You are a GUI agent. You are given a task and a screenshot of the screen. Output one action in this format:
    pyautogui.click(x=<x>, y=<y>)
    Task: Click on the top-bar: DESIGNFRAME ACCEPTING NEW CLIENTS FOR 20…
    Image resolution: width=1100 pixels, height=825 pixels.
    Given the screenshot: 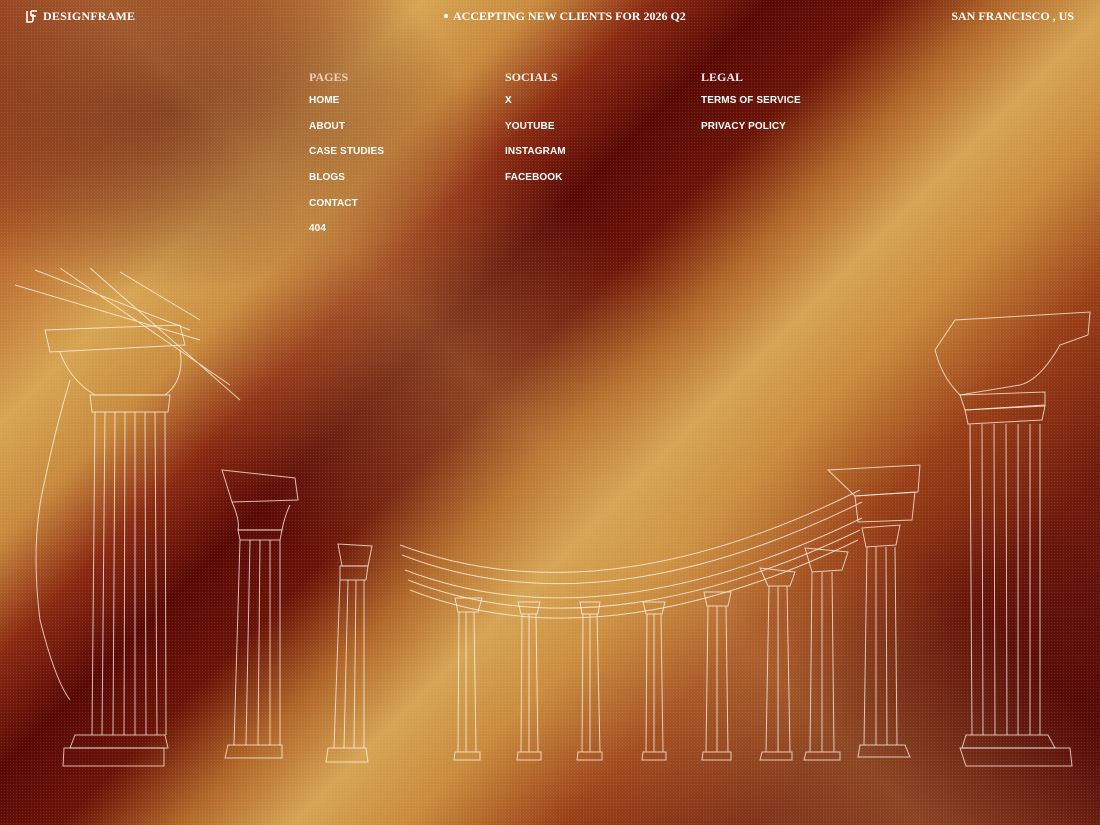 What is the action you would take?
    pyautogui.click(x=550, y=16)
    